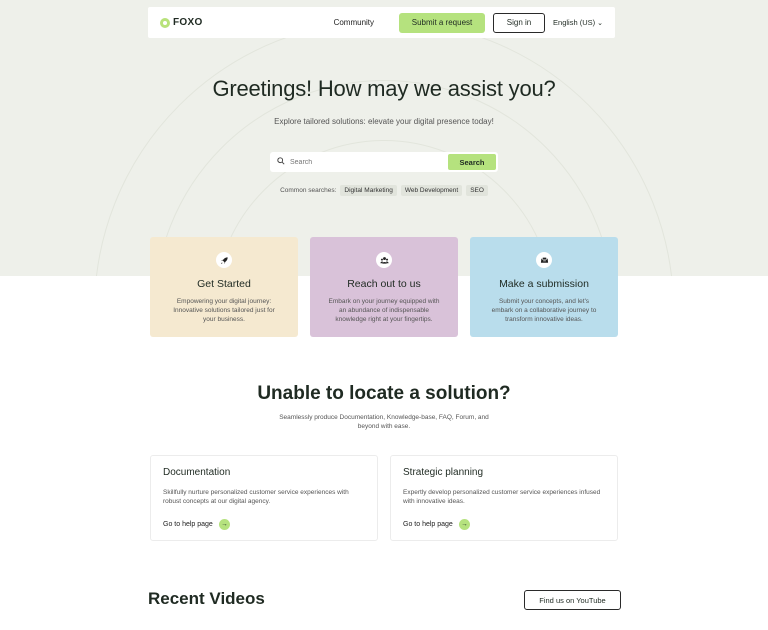  Describe the element at coordinates (519, 22) in the screenshot. I see `sign-in-button: Sign in` at that location.